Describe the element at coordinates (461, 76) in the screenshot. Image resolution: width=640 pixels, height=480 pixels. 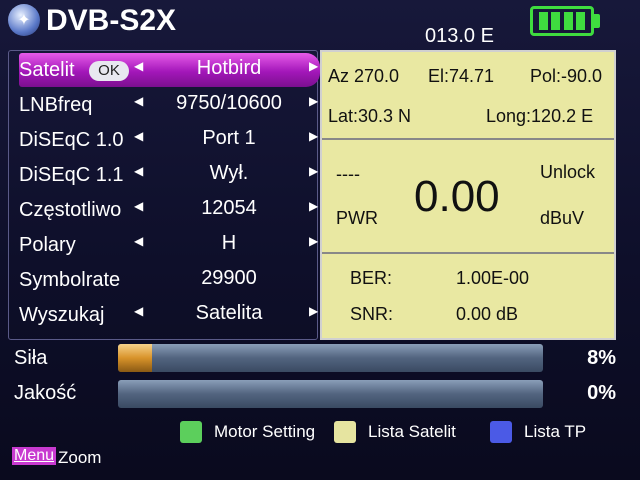
I see `elevation: El:74.71` at that location.